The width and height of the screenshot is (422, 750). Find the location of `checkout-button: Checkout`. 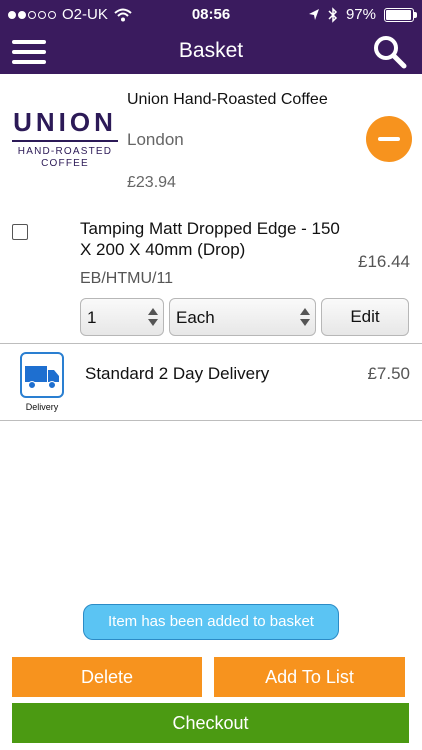

checkout-button: Checkout is located at coordinates (210, 723).